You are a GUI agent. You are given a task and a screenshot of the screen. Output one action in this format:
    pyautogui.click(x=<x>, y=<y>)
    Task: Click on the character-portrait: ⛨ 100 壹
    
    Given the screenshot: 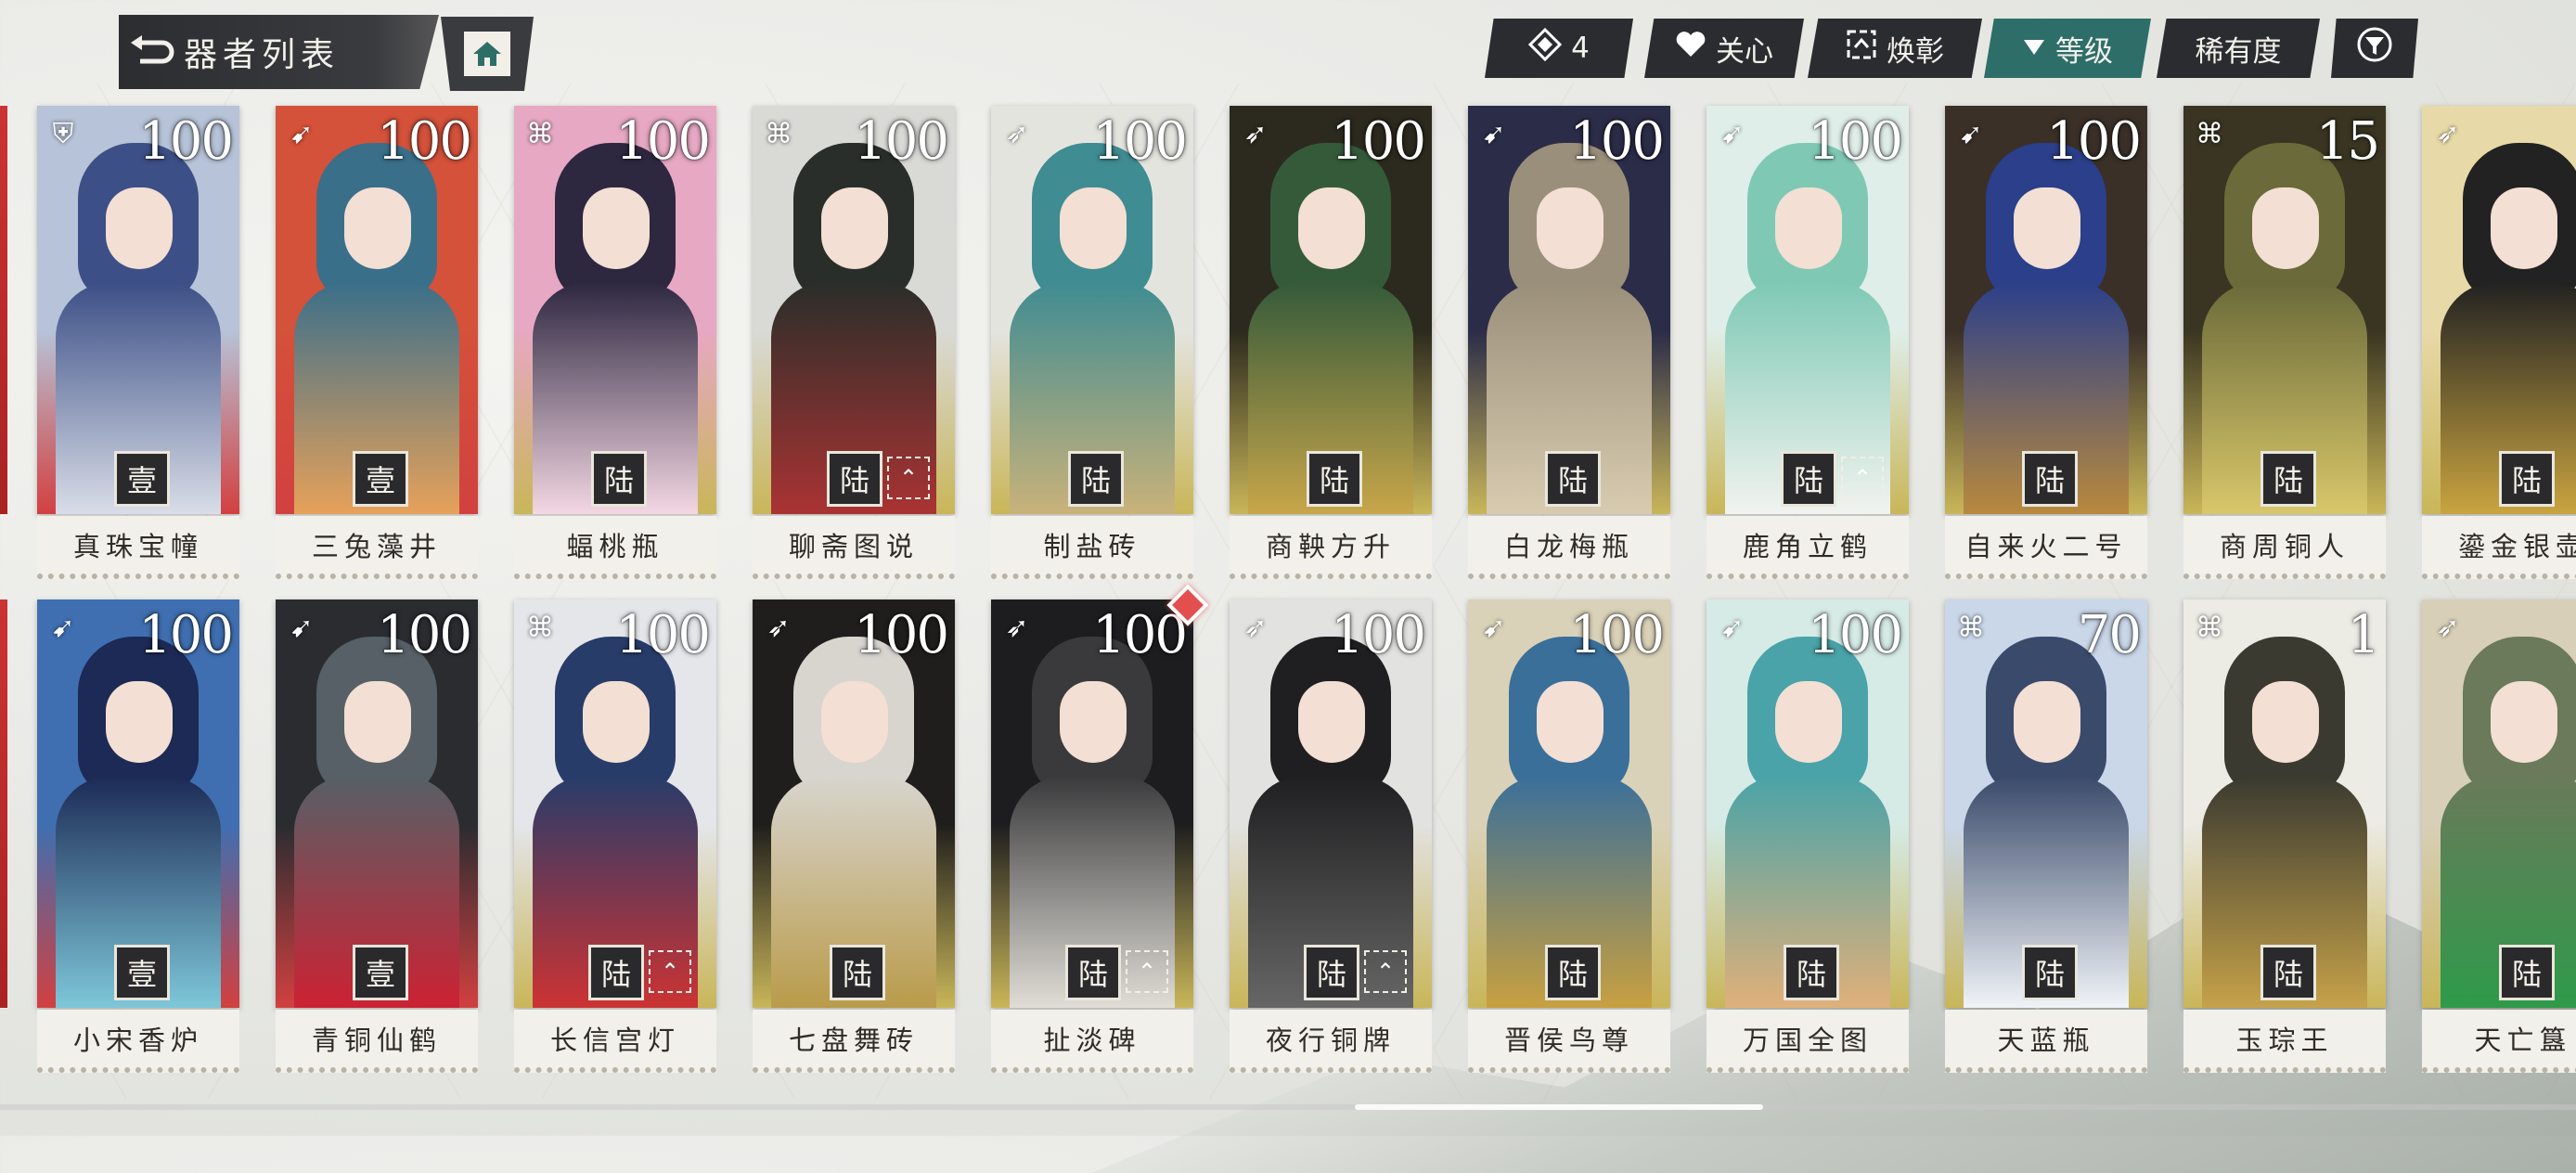 What is the action you would take?
    pyautogui.click(x=138, y=310)
    